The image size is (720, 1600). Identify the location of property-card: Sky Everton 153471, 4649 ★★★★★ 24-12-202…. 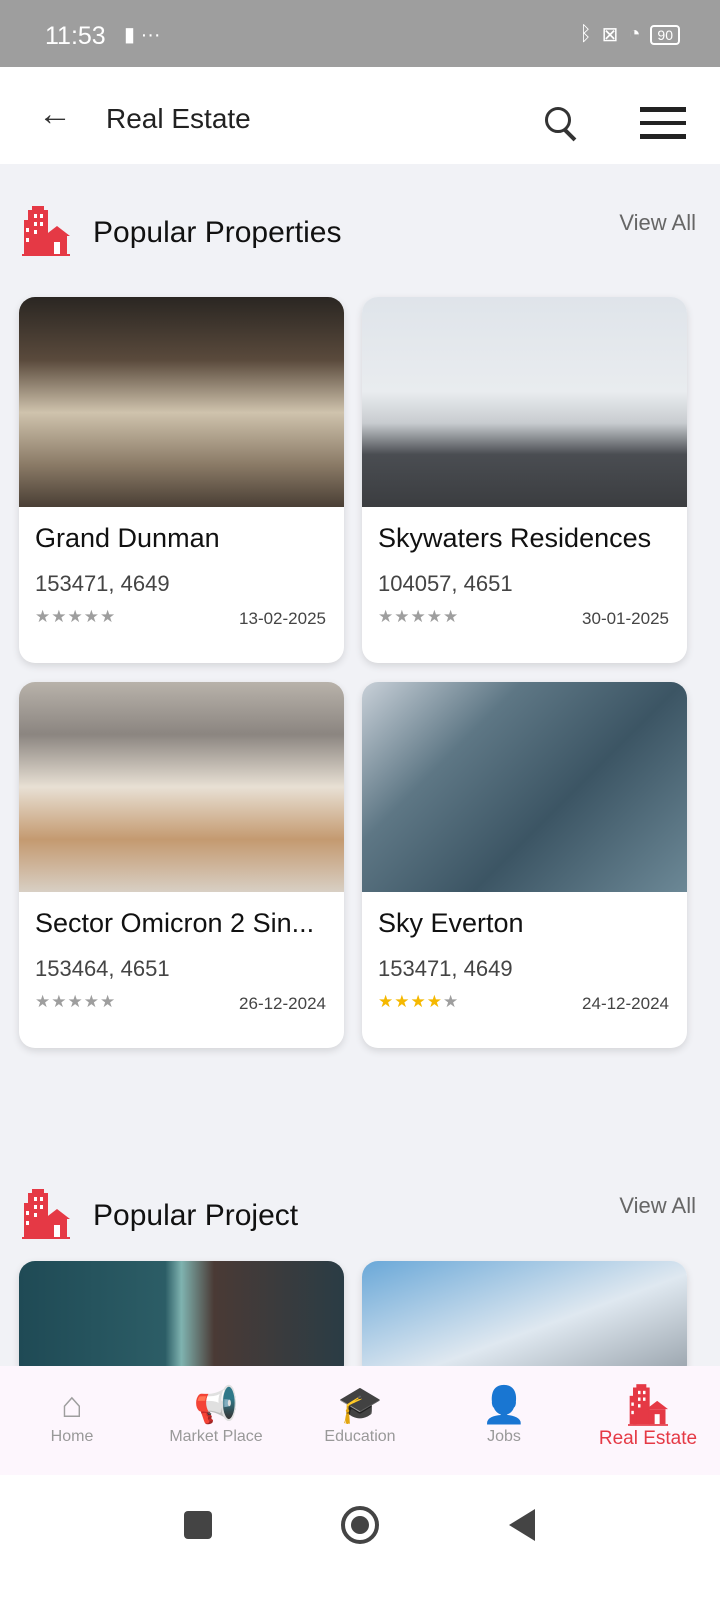
(524, 865).